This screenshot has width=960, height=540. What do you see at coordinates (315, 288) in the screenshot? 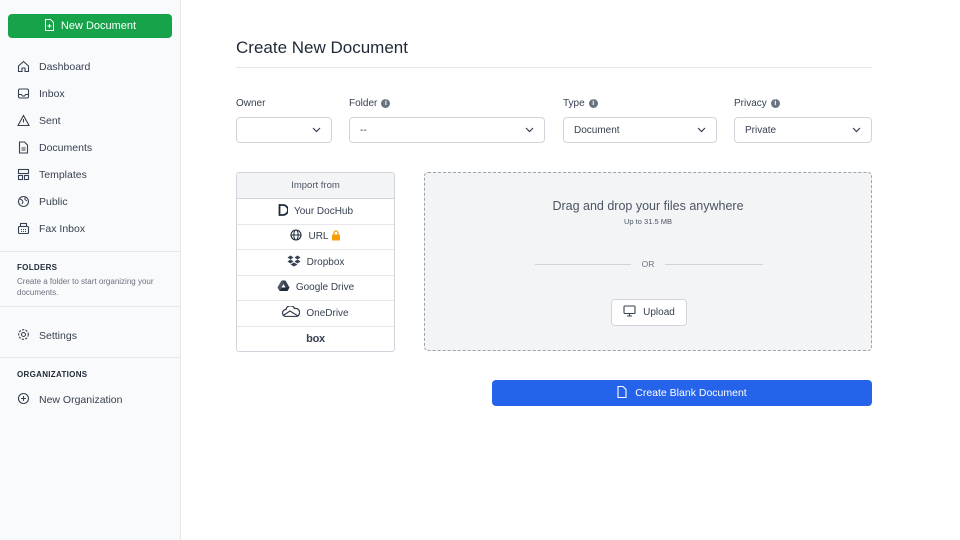
I see `import-google-drive: Google Drive` at bounding box center [315, 288].